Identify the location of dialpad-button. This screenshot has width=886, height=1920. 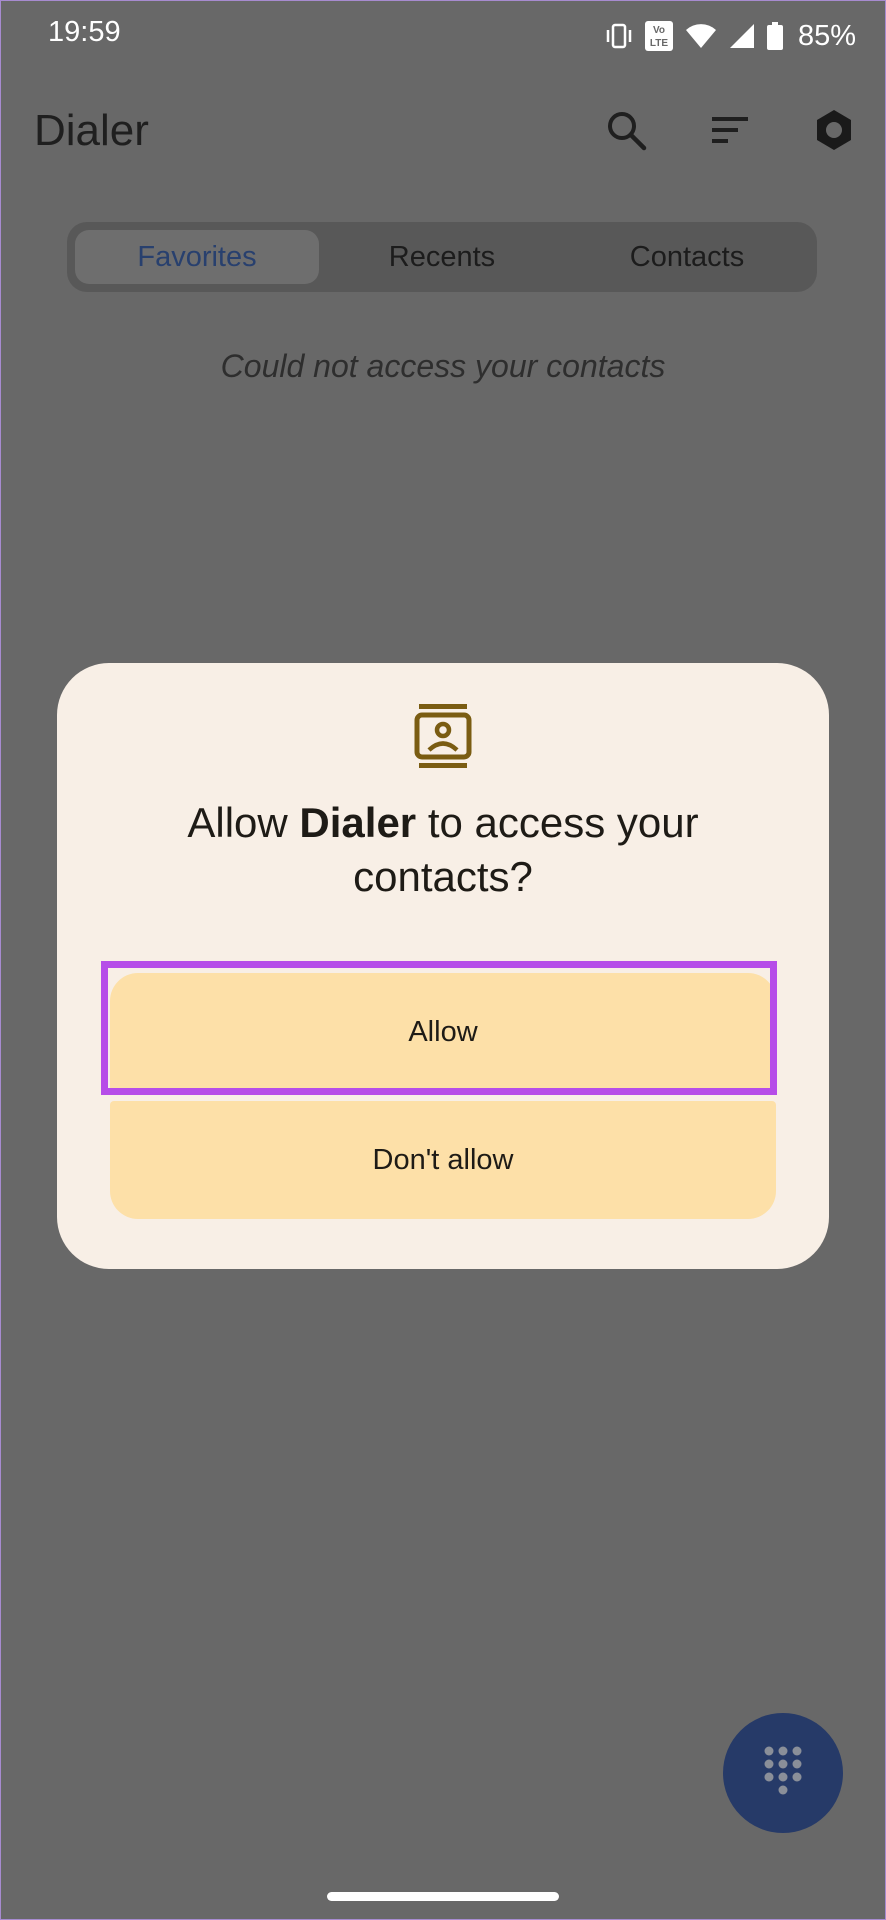
(783, 1773).